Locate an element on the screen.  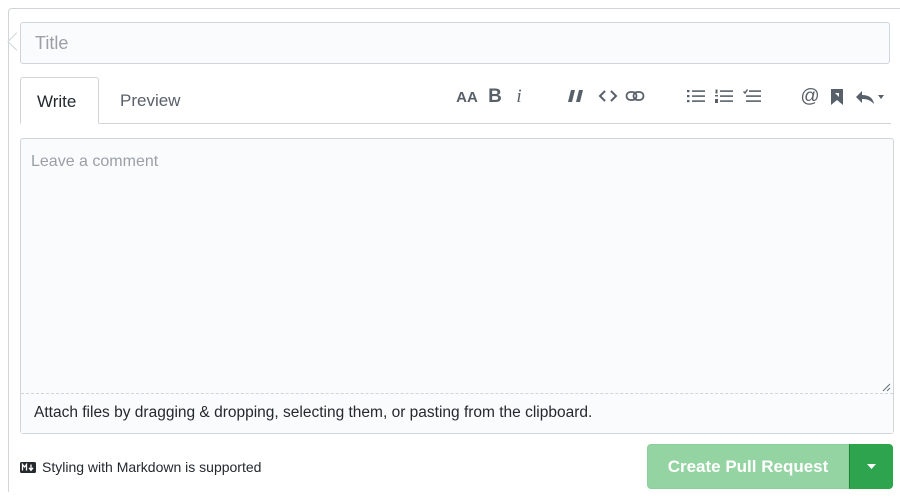
tab-preview: Preview is located at coordinates (150, 100).